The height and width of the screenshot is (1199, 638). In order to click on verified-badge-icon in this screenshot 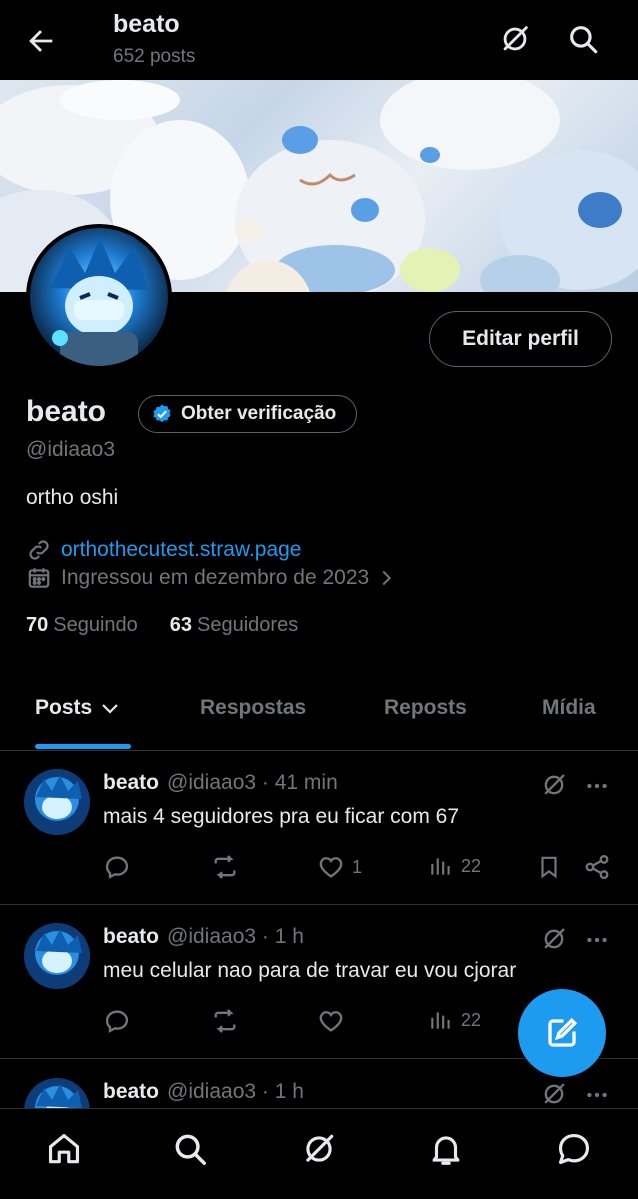, I will do `click(162, 413)`.